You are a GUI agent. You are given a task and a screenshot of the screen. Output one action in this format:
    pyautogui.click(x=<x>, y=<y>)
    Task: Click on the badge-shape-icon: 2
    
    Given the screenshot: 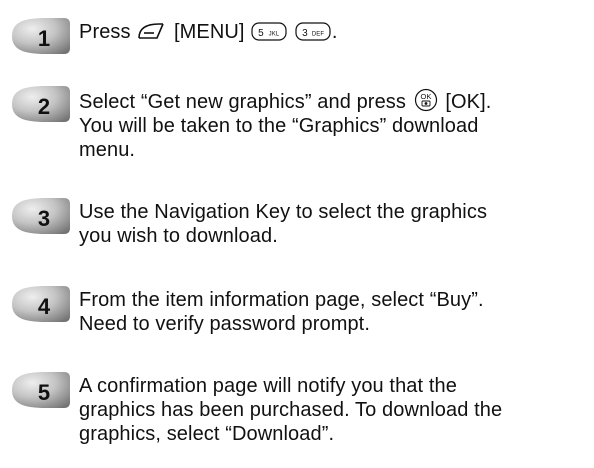 What is the action you would take?
    pyautogui.click(x=41, y=104)
    